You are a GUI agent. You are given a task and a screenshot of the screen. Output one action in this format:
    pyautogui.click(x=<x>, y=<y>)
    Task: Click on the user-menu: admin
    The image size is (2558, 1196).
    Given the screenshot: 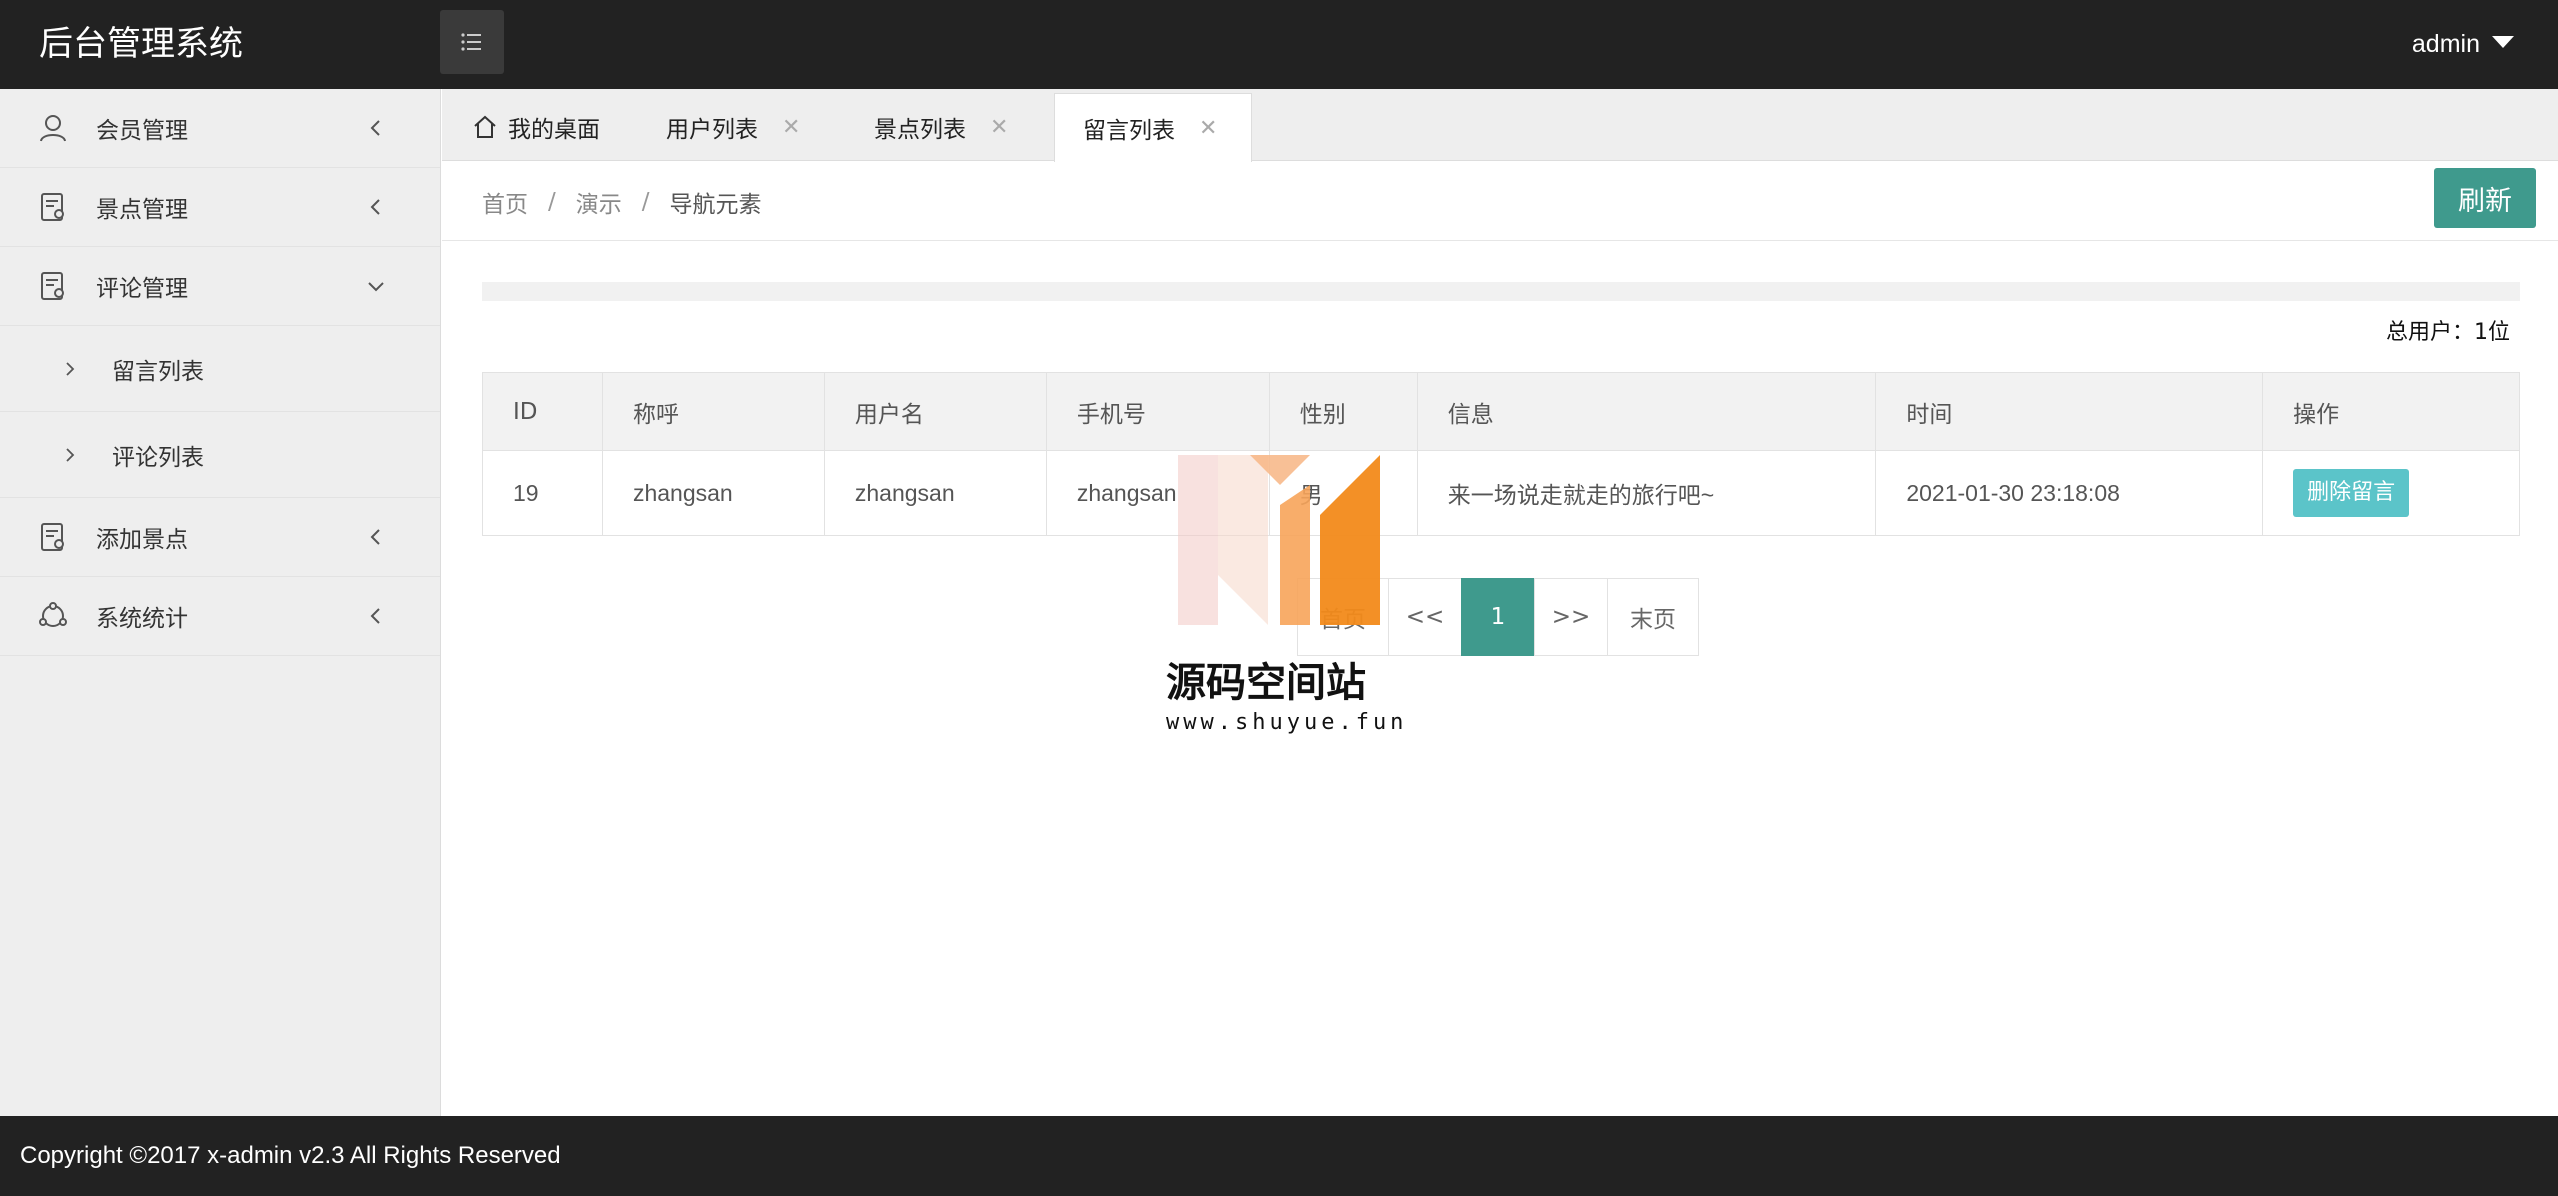 What is the action you would take?
    pyautogui.click(x=2463, y=44)
    